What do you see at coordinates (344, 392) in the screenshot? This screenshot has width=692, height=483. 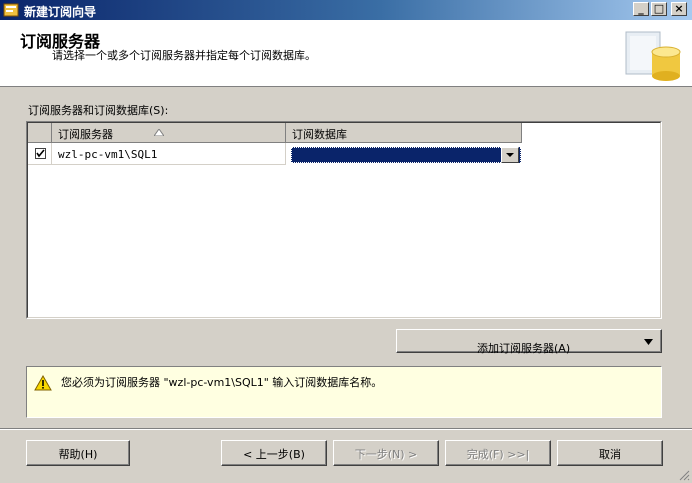 I see `message-area: 您必须为订阅服务器 "wzl-pc-vm1\SQL1" 输入订阅数据库名称。` at bounding box center [344, 392].